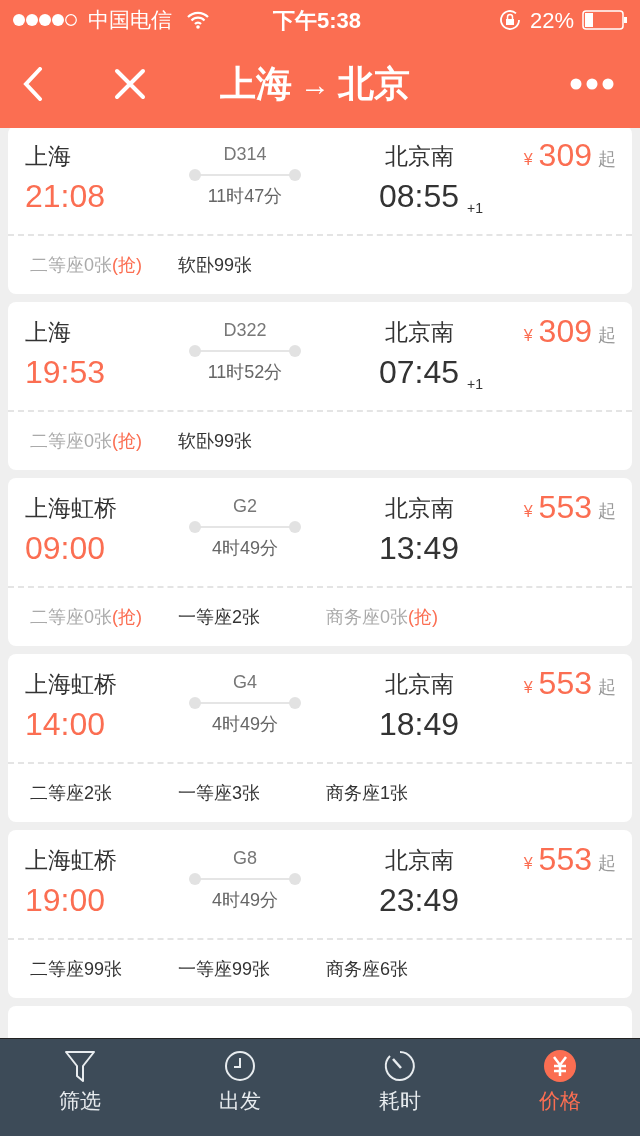 The height and width of the screenshot is (1136, 640). I want to click on seat-availability: 商务座0张, so click(367, 617).